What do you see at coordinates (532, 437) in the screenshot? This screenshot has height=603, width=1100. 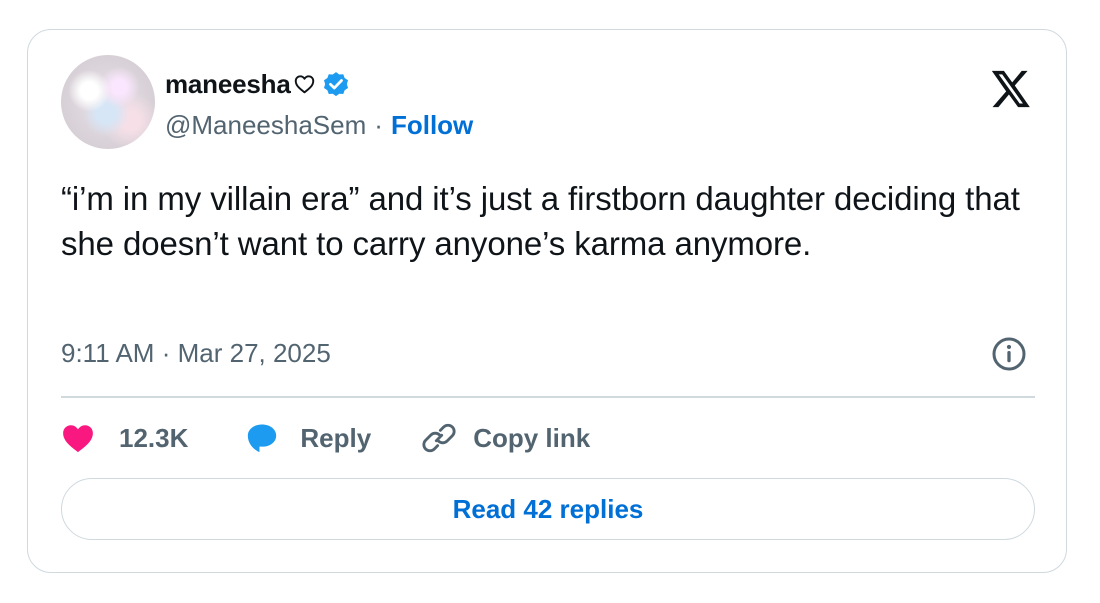 I see `copy-link-label: Copy link` at bounding box center [532, 437].